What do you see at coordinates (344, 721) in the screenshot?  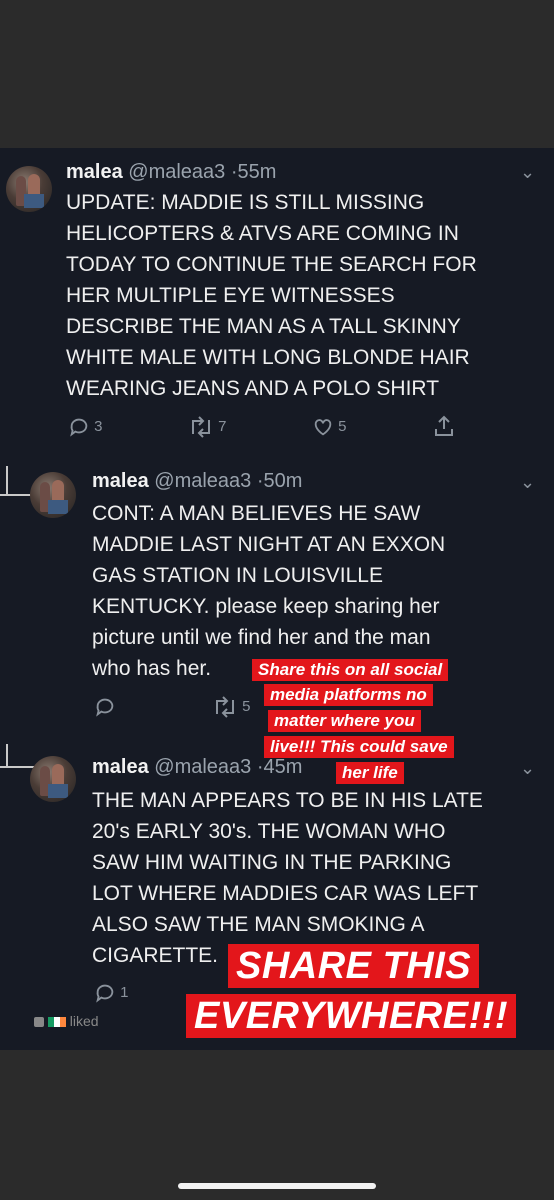 I see `overlay-caption-line: matter where you` at bounding box center [344, 721].